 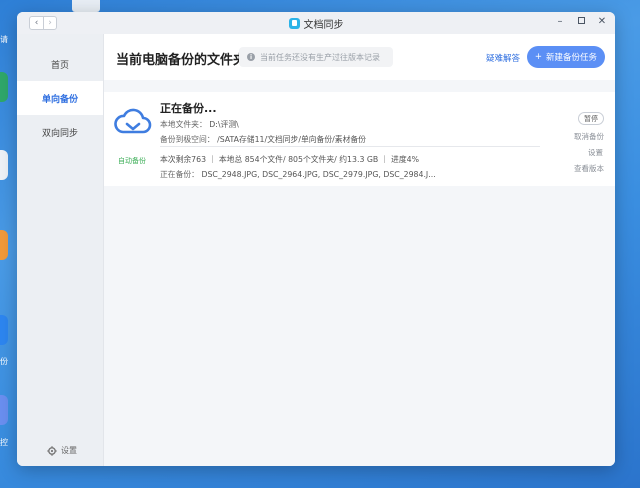 I want to click on title-bar: ‹ › 文档同步 – ✕, so click(x=316, y=23).